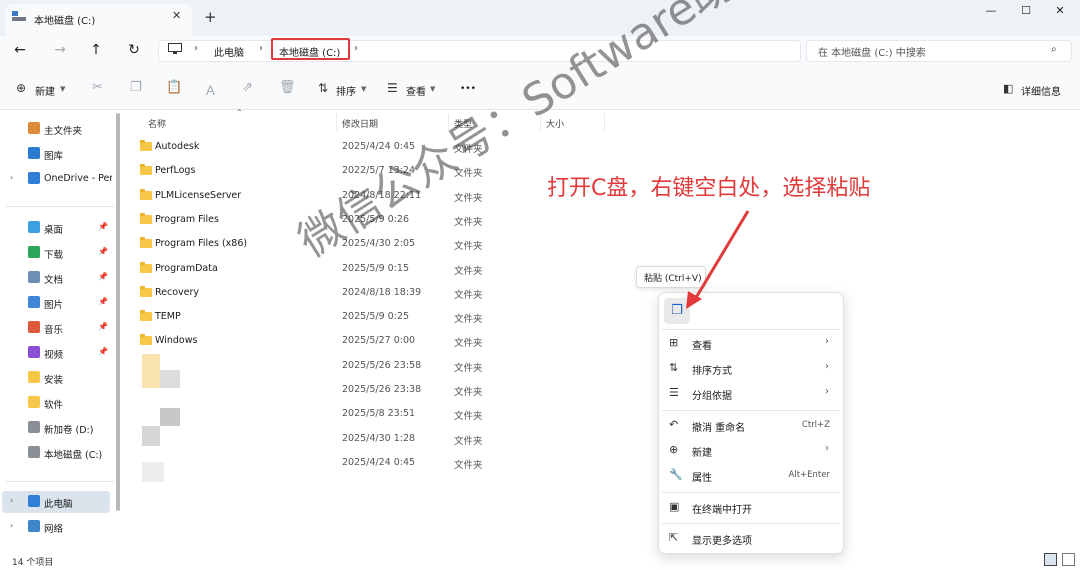 The image size is (1080, 570). I want to click on sidebar-item: 主文件夹, so click(57, 129).